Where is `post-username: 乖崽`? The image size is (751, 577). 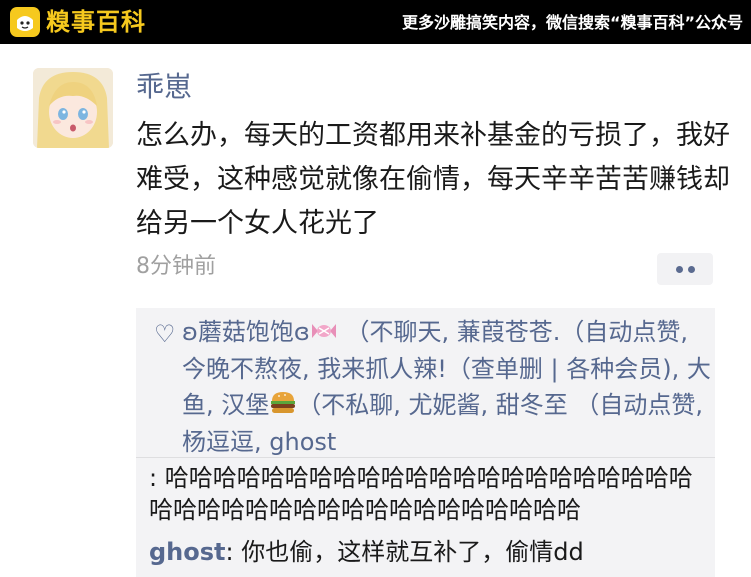 post-username: 乖崽 is located at coordinates (164, 87).